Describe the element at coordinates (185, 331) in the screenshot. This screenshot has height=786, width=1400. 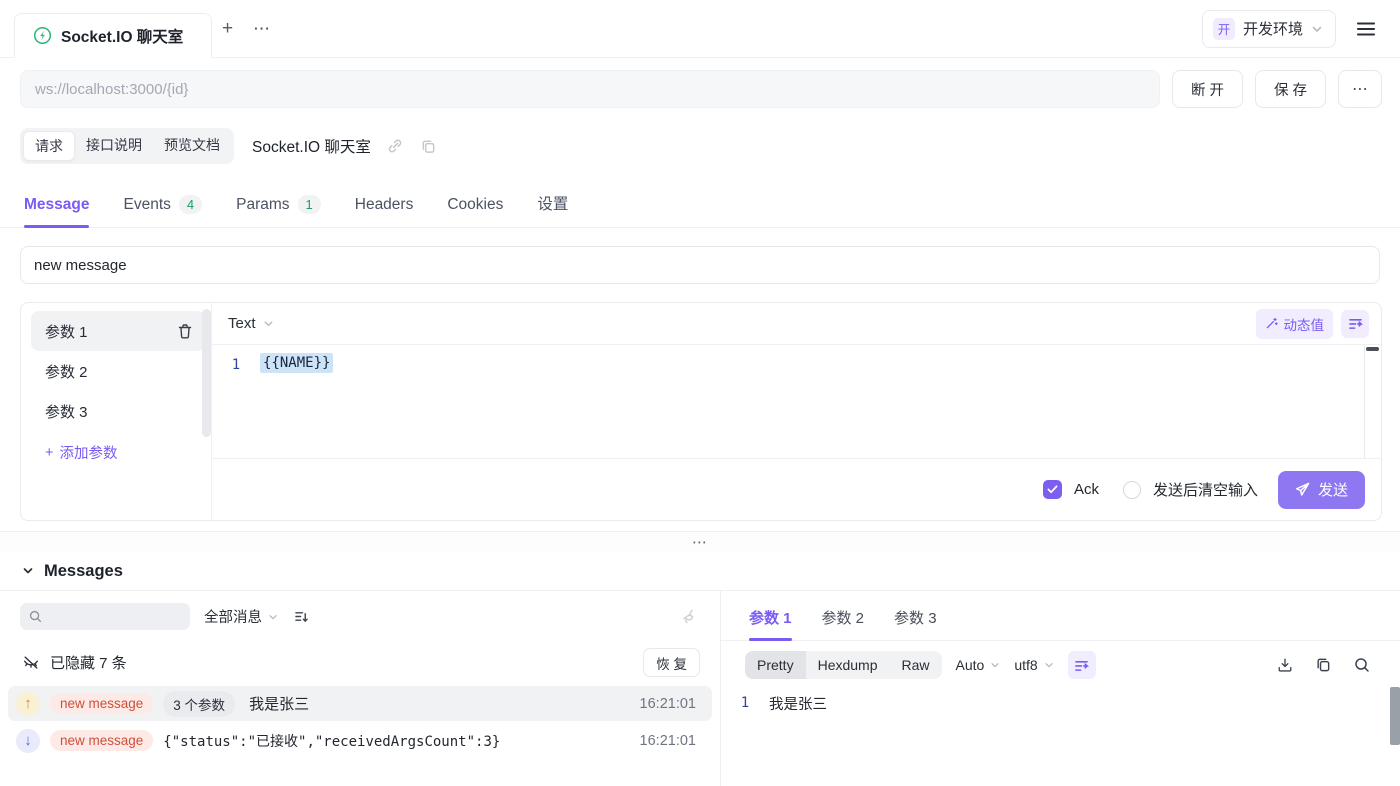
I see `trash-icon` at that location.